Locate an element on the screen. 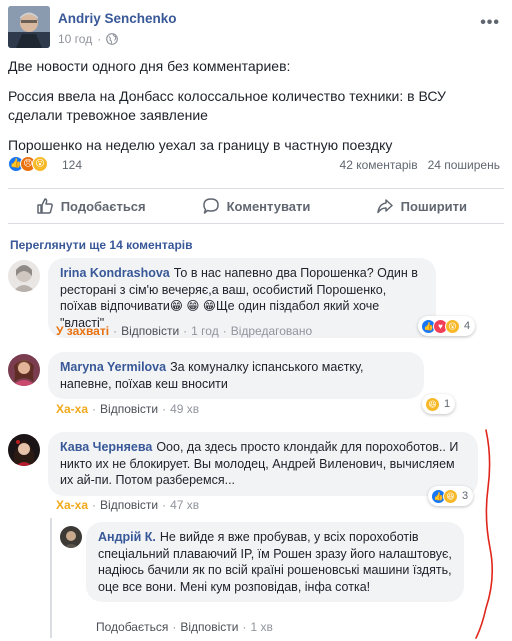 This screenshot has width=512, height=641. globe-icon is located at coordinates (112, 39).